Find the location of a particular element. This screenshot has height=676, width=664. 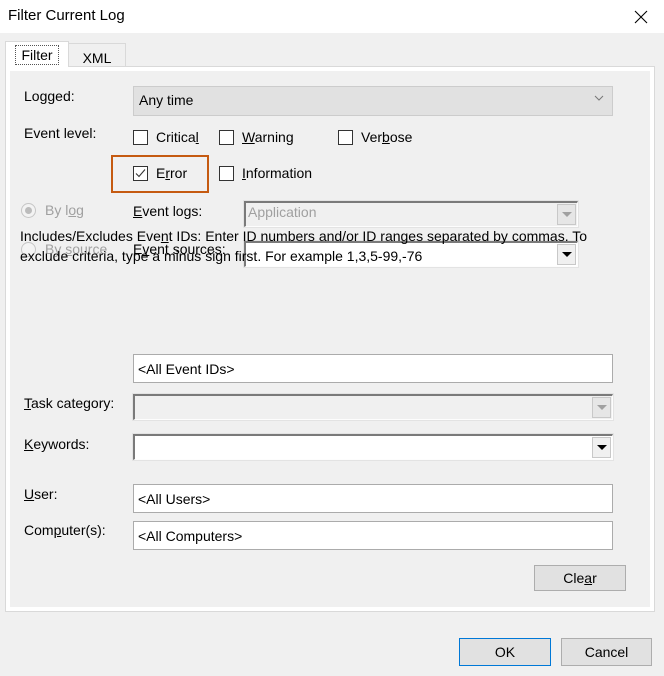

by-log-radio: By log is located at coordinates (52, 210).